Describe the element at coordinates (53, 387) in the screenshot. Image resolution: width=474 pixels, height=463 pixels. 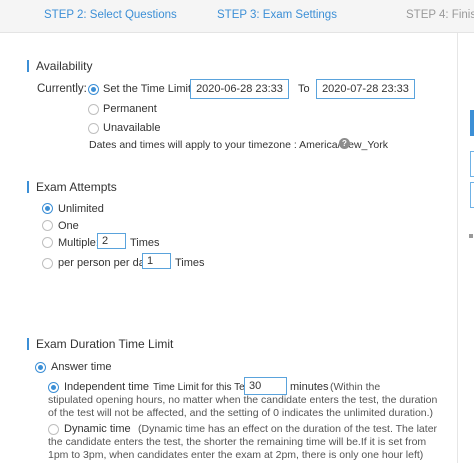
I see `independent-time-radio` at that location.